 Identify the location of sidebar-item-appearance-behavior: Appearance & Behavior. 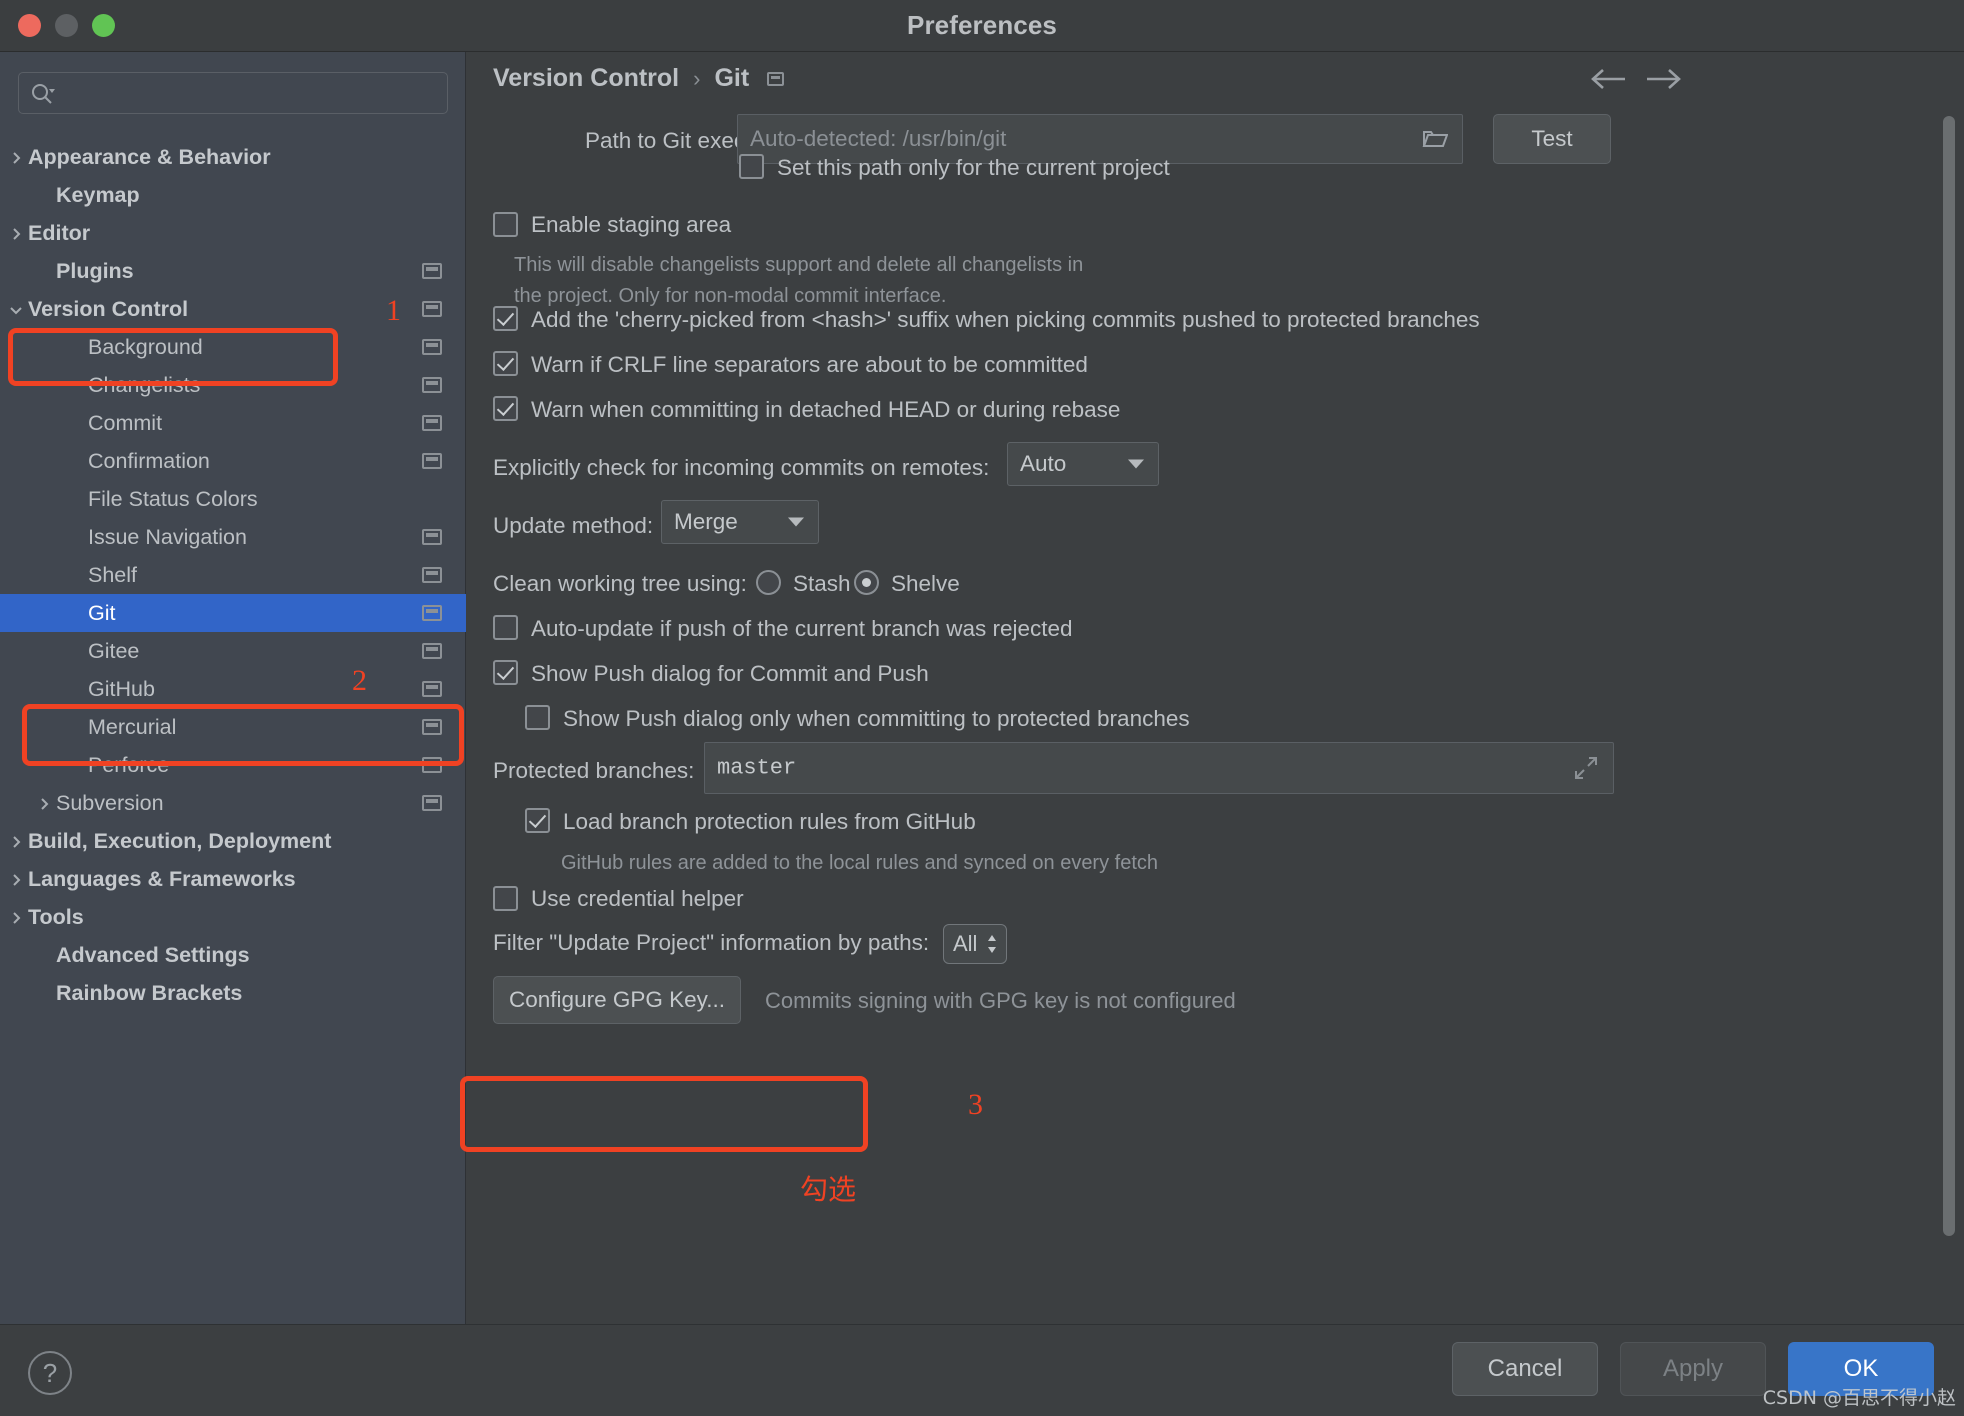
(233, 157).